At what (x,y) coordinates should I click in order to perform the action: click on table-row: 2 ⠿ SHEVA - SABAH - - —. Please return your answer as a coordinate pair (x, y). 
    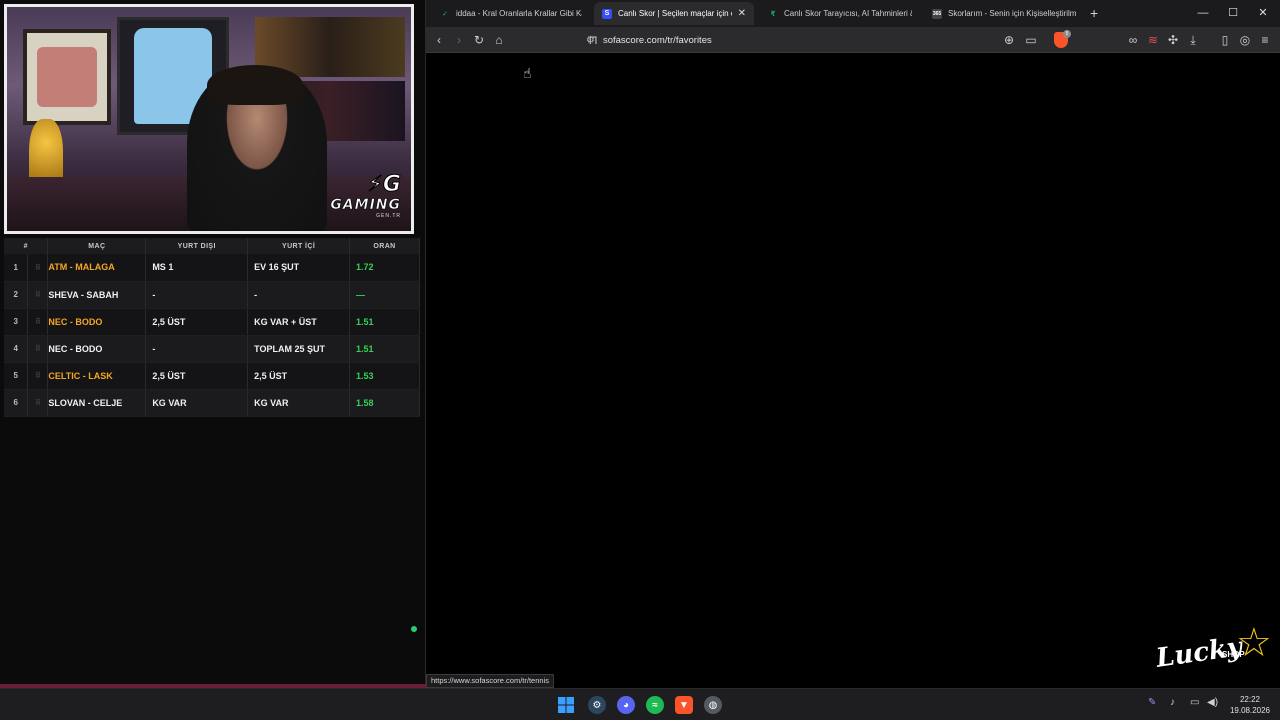
    Looking at the image, I should click on (212, 295).